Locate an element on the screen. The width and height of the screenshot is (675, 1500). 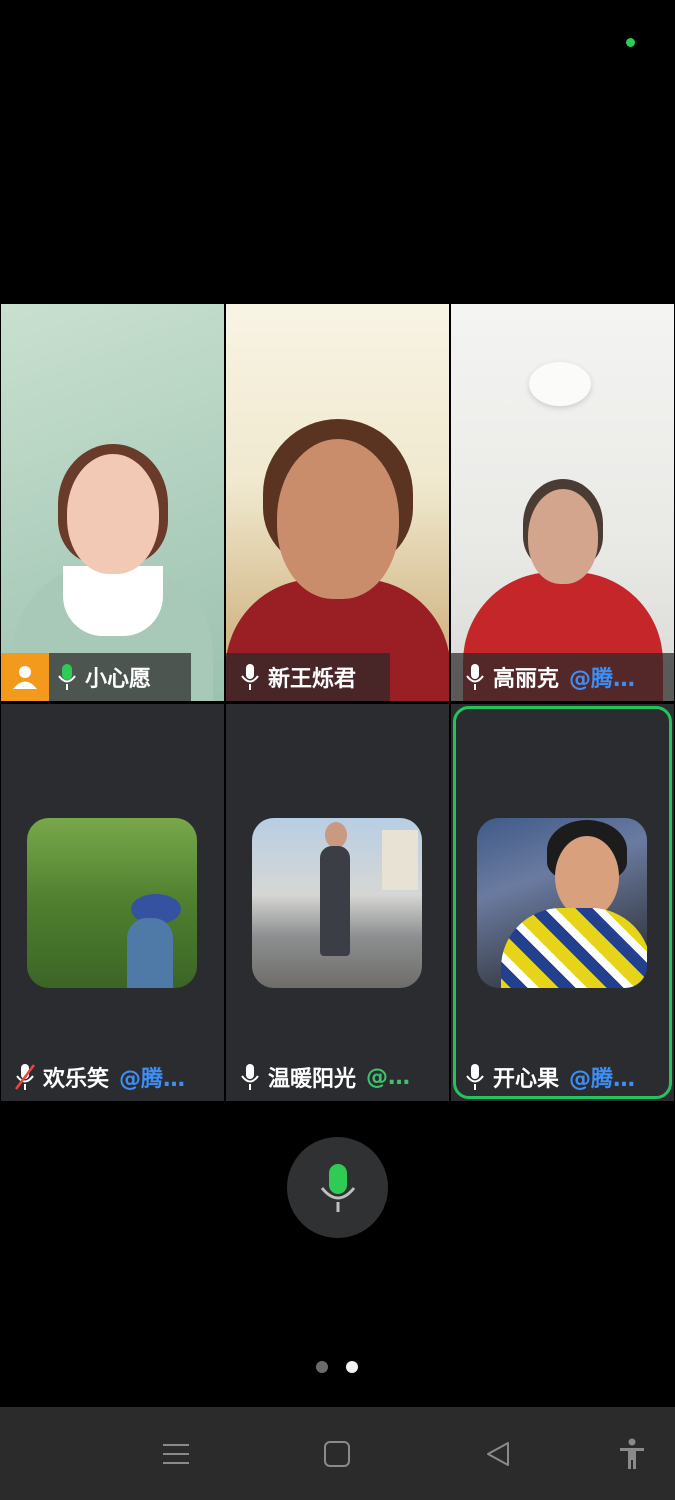
accessibility-button is located at coordinates (632, 1453).